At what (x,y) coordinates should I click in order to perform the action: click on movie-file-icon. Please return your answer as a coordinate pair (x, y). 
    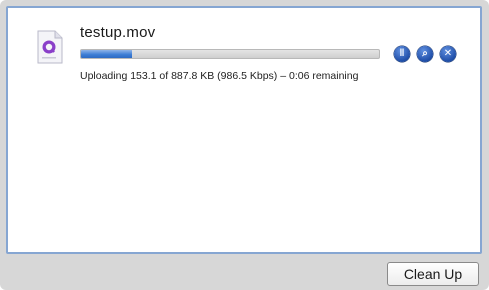
    Looking at the image, I should click on (50, 47).